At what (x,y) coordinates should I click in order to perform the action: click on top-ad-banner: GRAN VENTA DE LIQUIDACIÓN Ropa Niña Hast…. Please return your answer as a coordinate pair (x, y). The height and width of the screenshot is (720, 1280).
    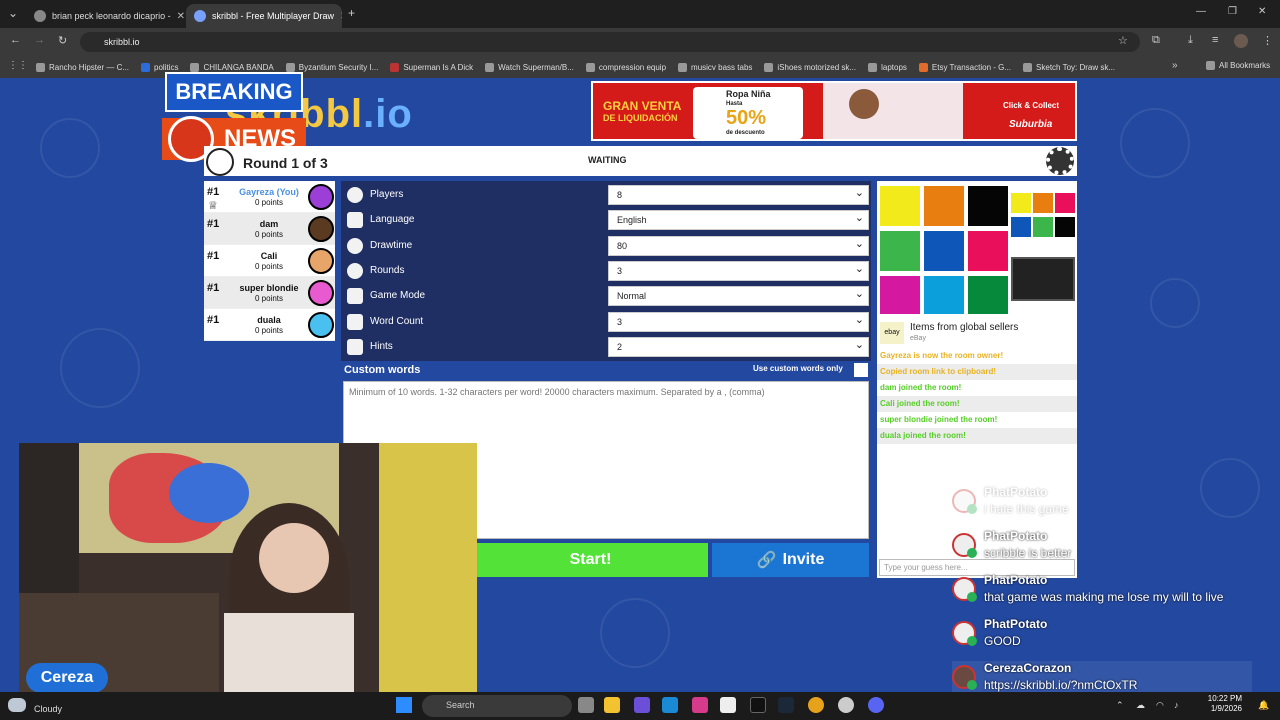
    Looking at the image, I should click on (834, 111).